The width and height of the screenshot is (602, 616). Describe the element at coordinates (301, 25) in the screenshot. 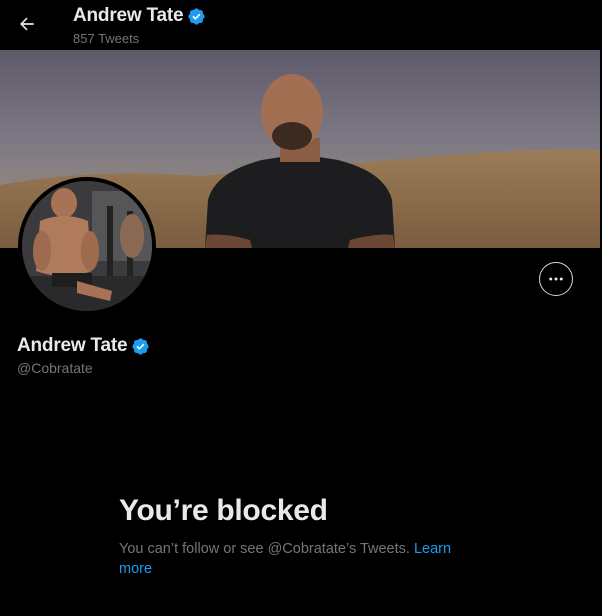

I see `profile-header: Andrew Tate 857 Tweets` at that location.